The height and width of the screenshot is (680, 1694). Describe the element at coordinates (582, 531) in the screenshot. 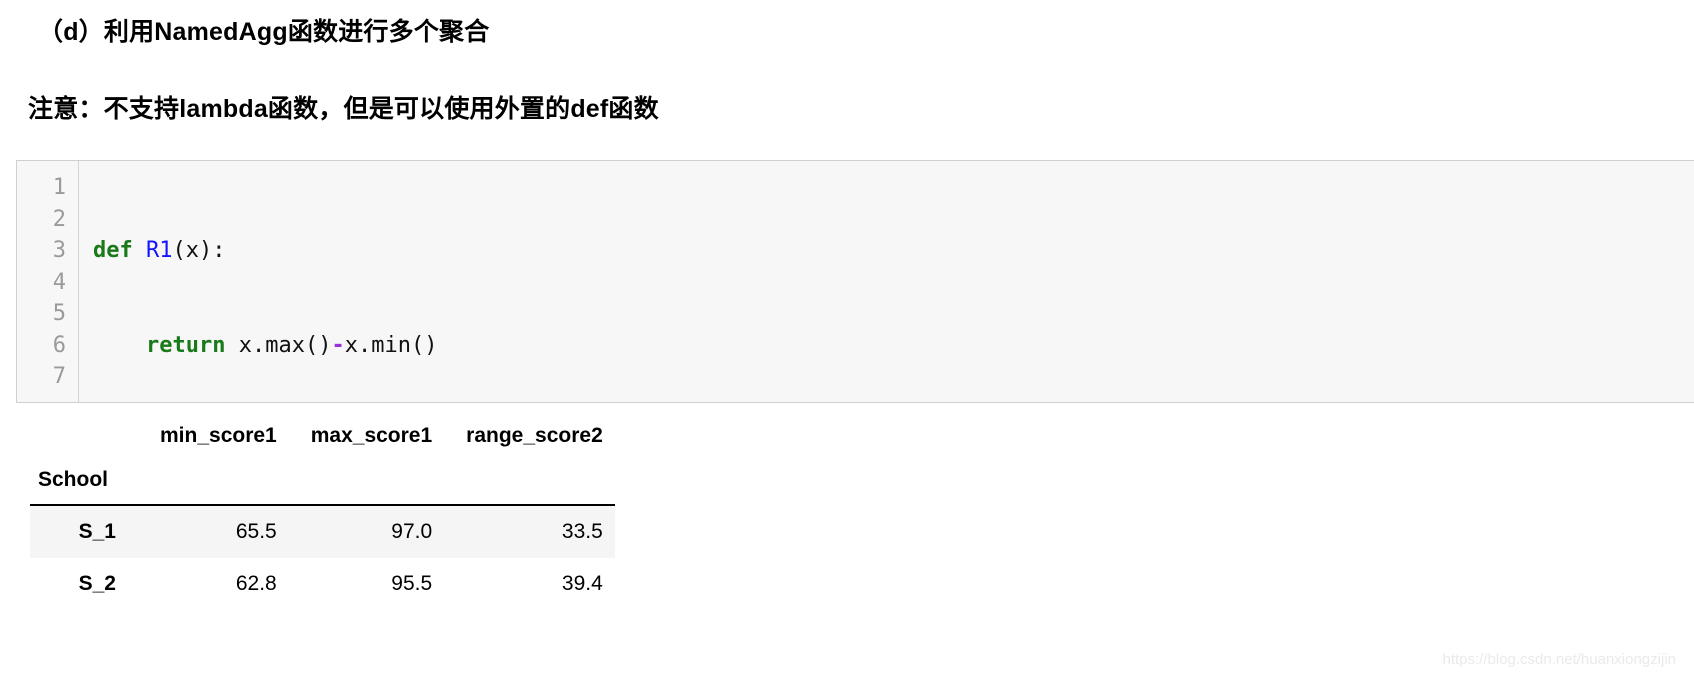

I see `table-cell: 33.5` at that location.